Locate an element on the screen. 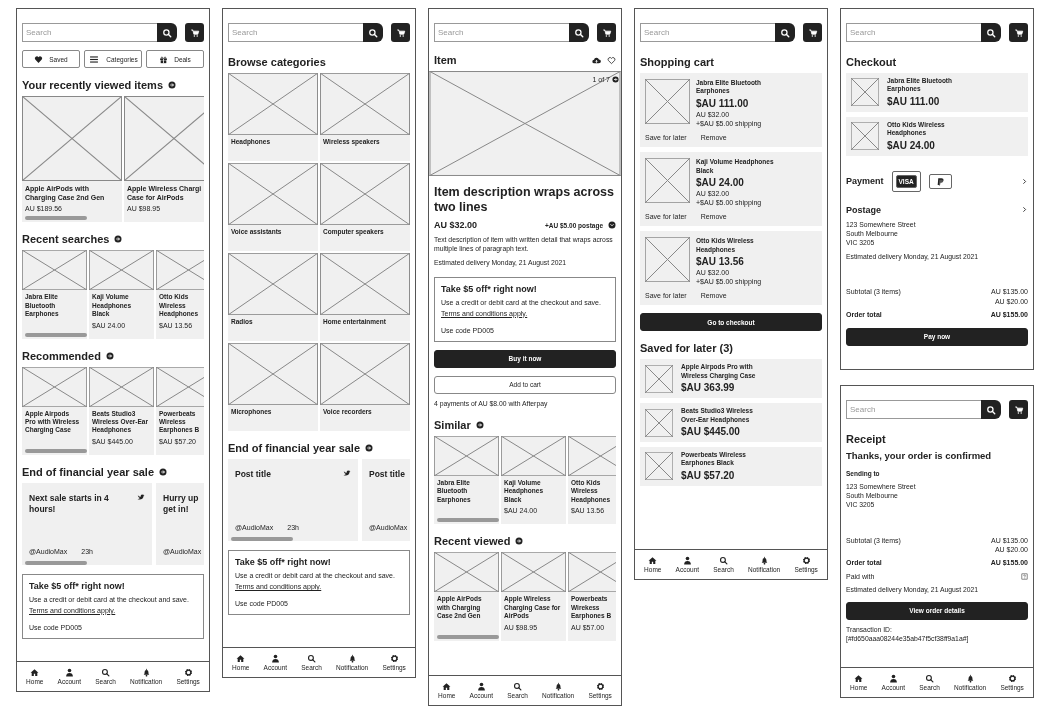 The width and height of the screenshot is (1038, 706). post-title: Hurry up get in! is located at coordinates (181, 503).